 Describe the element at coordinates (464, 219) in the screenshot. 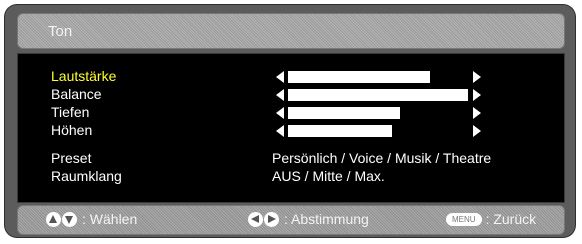

I see `menu-button-icon: MENU` at that location.